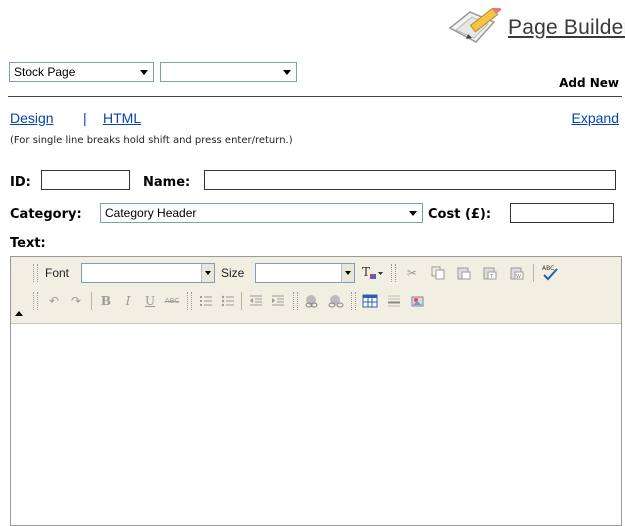  I want to click on page-type-select: Stock Page, so click(81, 72).